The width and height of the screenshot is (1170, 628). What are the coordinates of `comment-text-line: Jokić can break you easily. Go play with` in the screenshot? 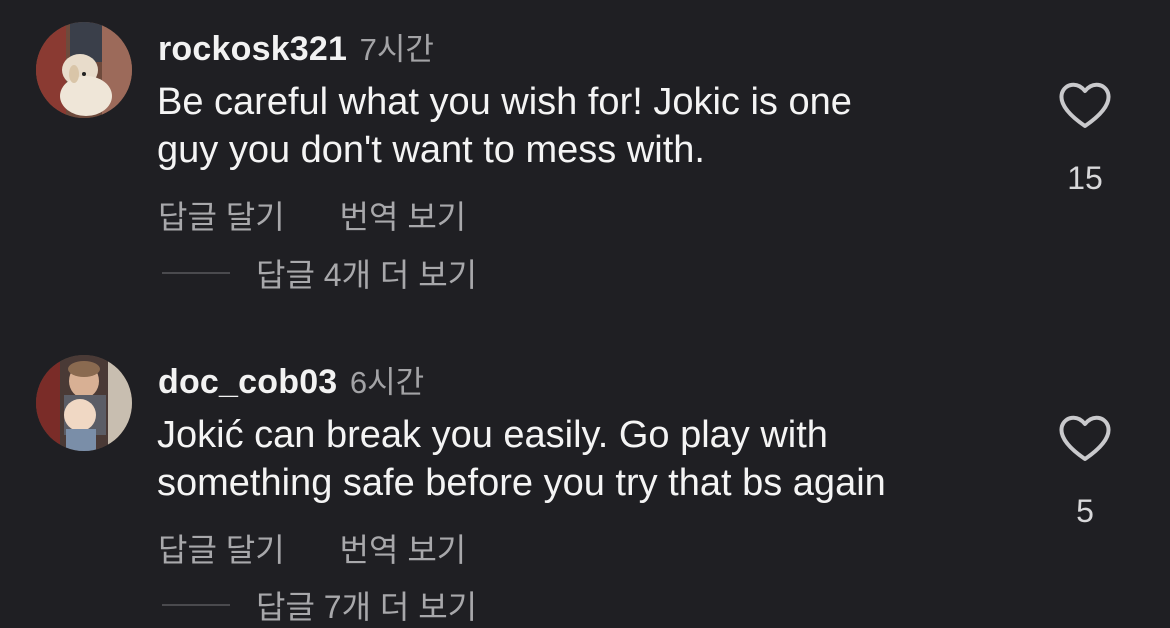 It's located at (492, 435).